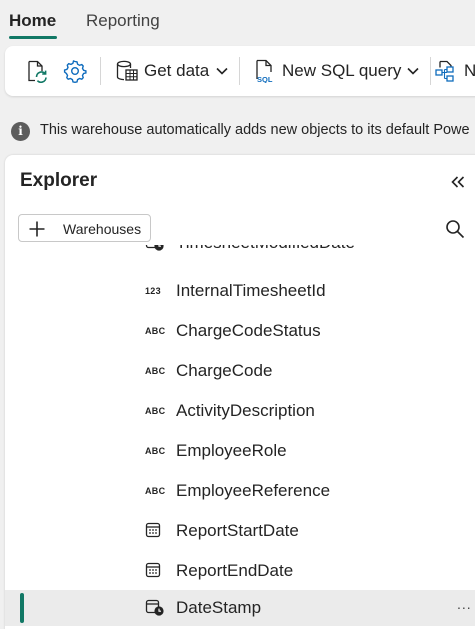 Image resolution: width=475 pixels, height=629 pixels. What do you see at coordinates (33, 37) in the screenshot?
I see `active-tab-indicator` at bounding box center [33, 37].